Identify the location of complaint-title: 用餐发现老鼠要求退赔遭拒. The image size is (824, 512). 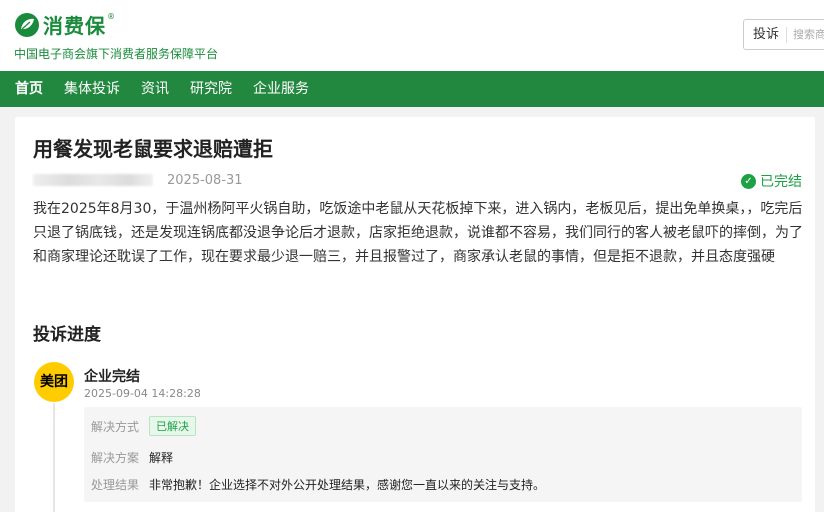
(153, 149).